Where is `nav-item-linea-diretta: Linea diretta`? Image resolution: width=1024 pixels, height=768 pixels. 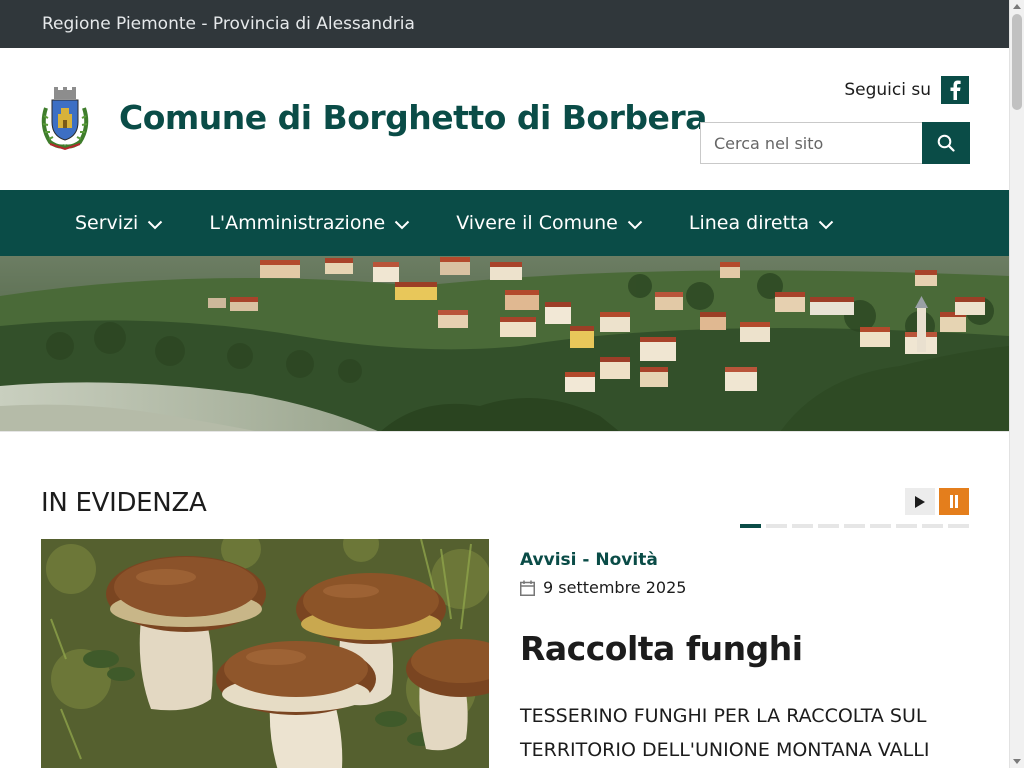
nav-item-linea-diretta: Linea diretta is located at coordinates (761, 223).